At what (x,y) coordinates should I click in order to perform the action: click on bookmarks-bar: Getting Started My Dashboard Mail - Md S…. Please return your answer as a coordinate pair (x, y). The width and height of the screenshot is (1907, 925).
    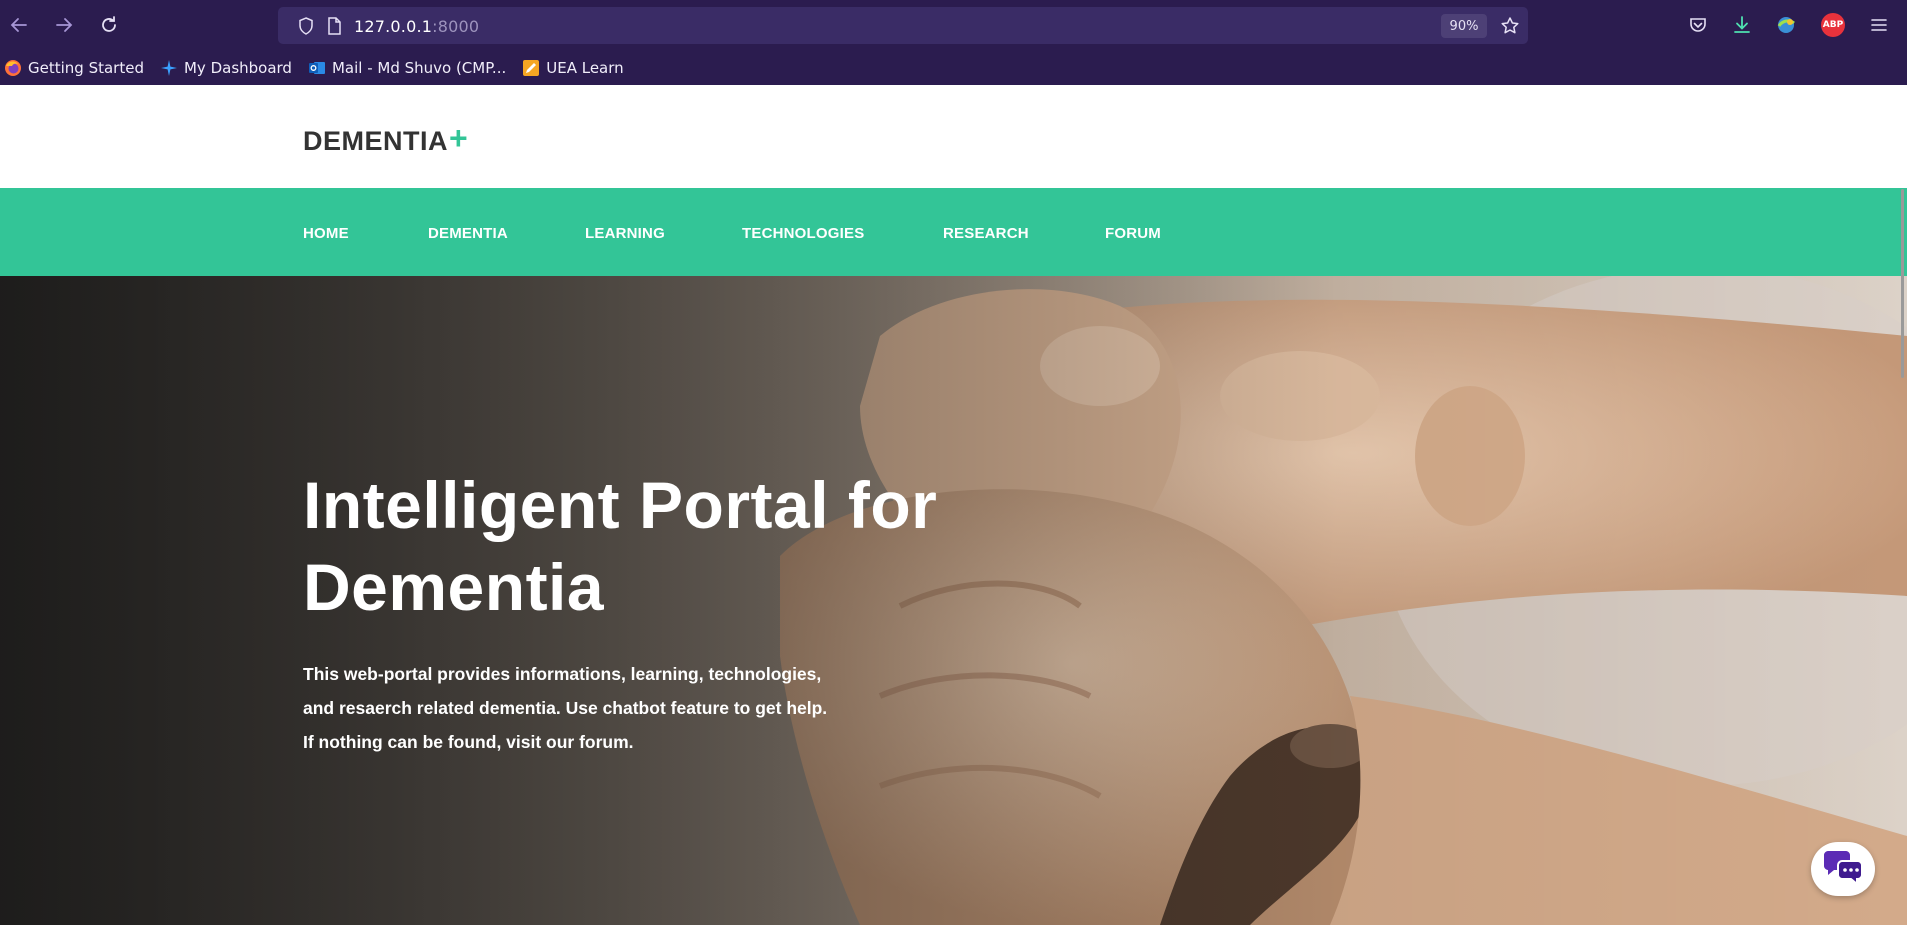
    Looking at the image, I should click on (953, 67).